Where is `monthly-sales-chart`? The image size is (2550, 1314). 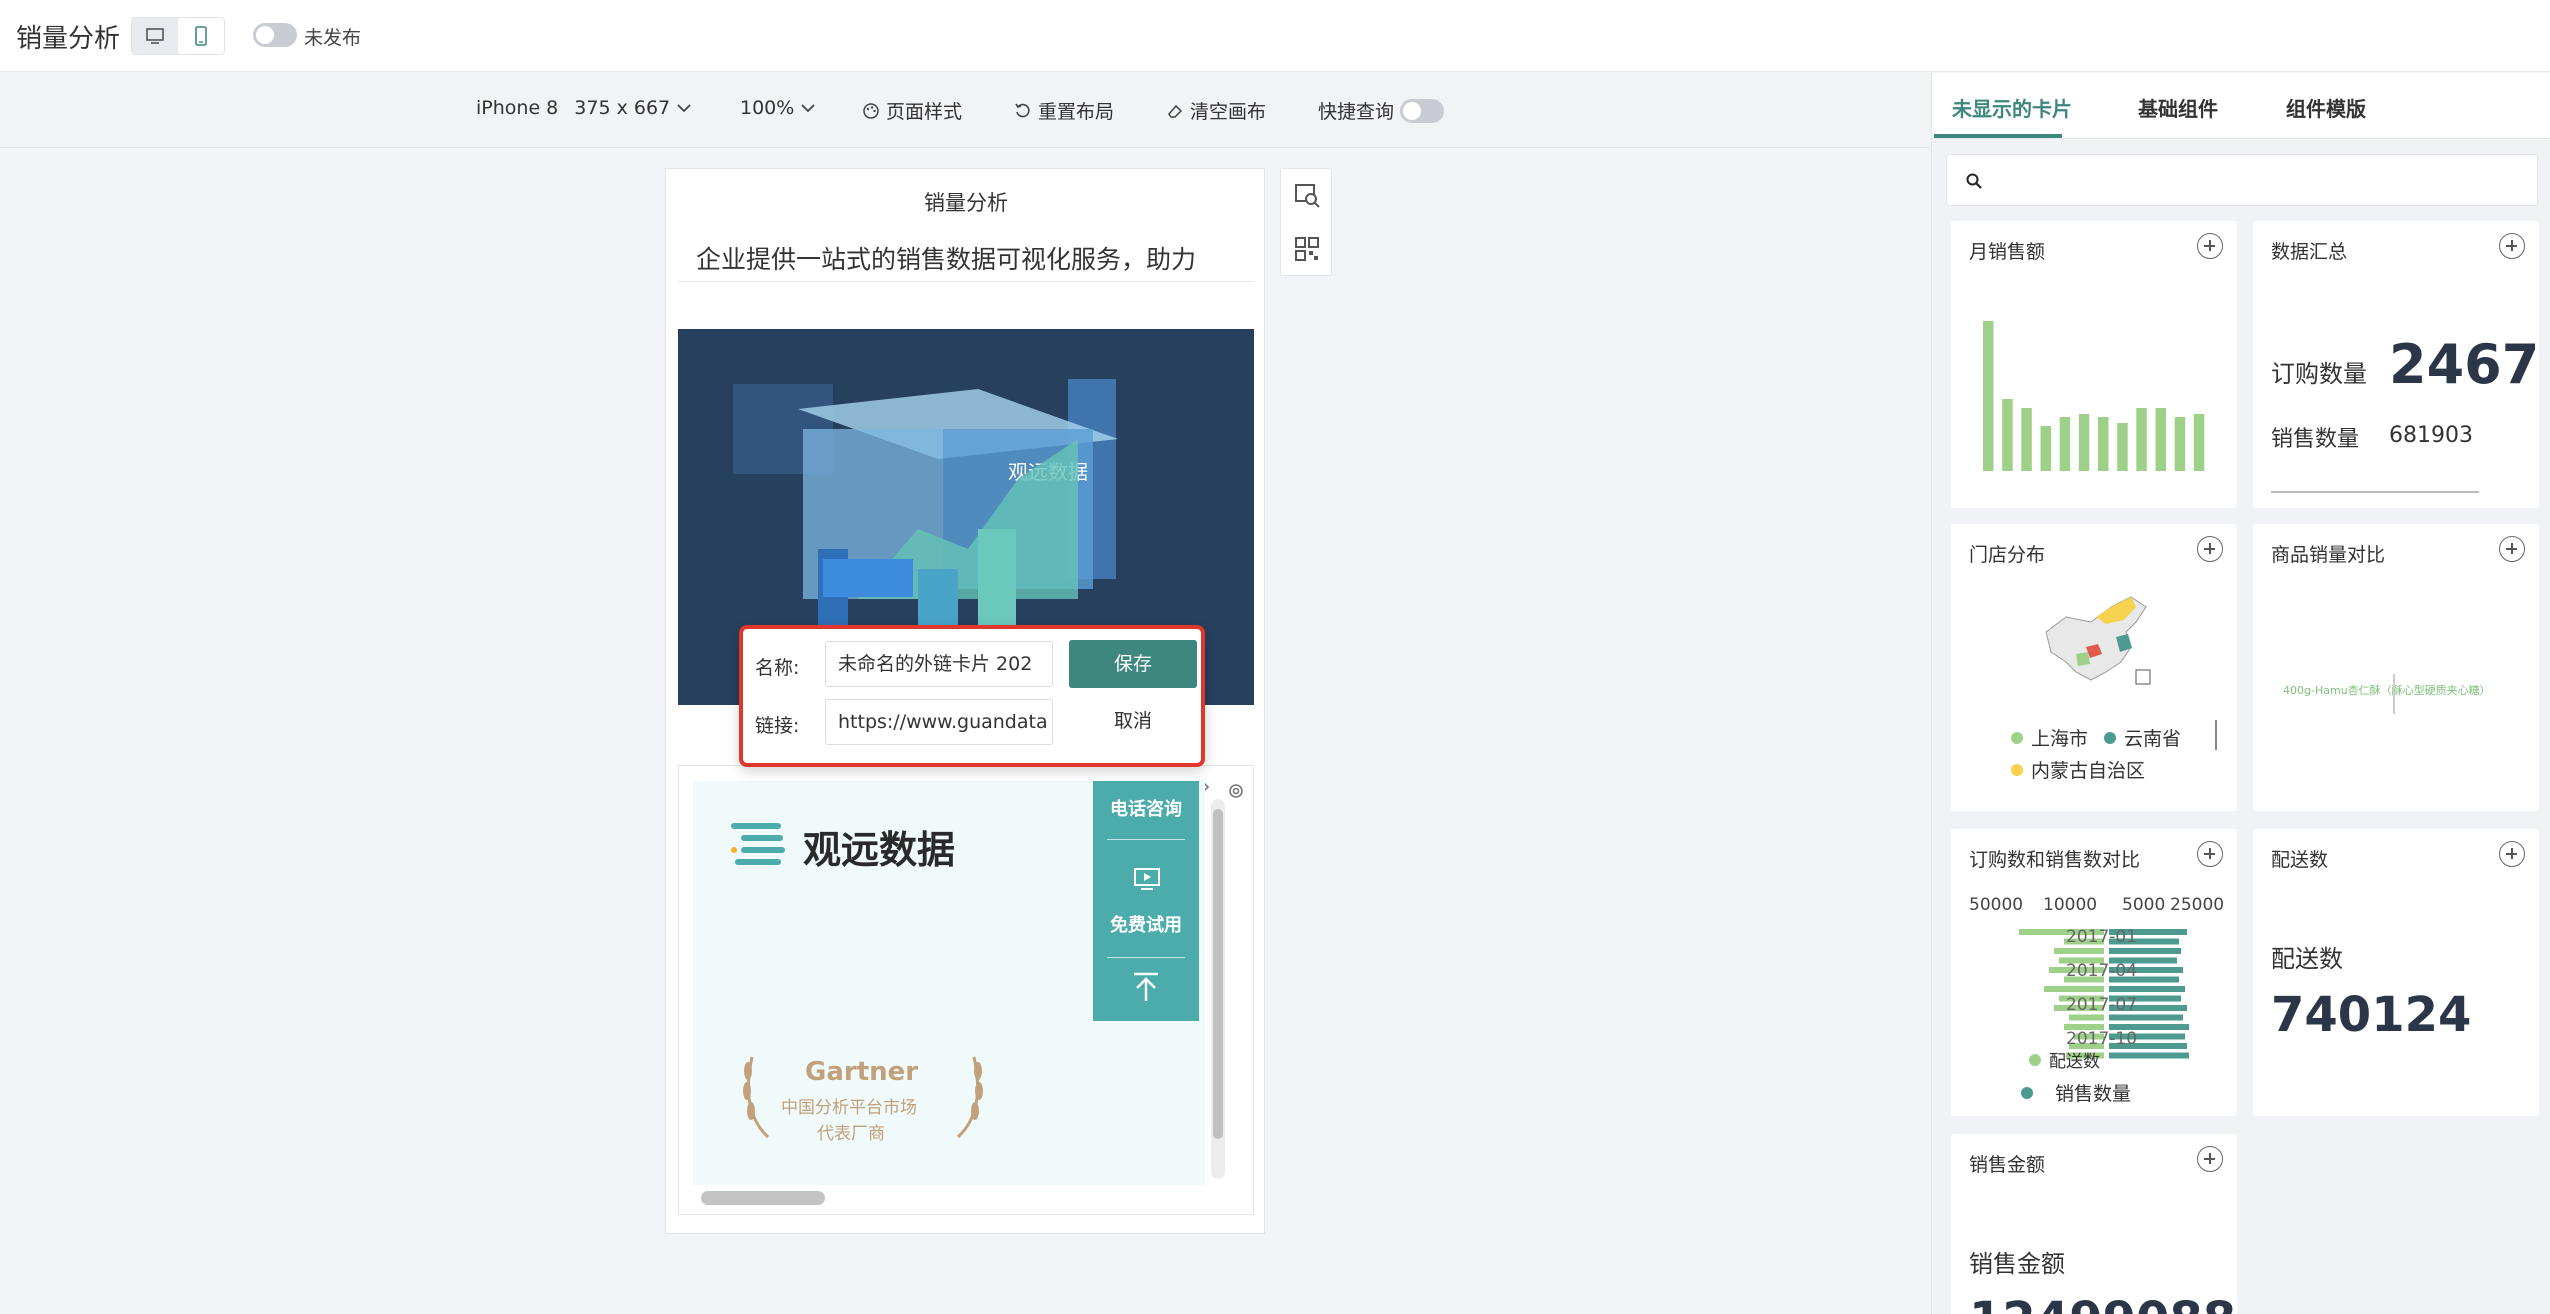 monthly-sales-chart is located at coordinates (2094, 396).